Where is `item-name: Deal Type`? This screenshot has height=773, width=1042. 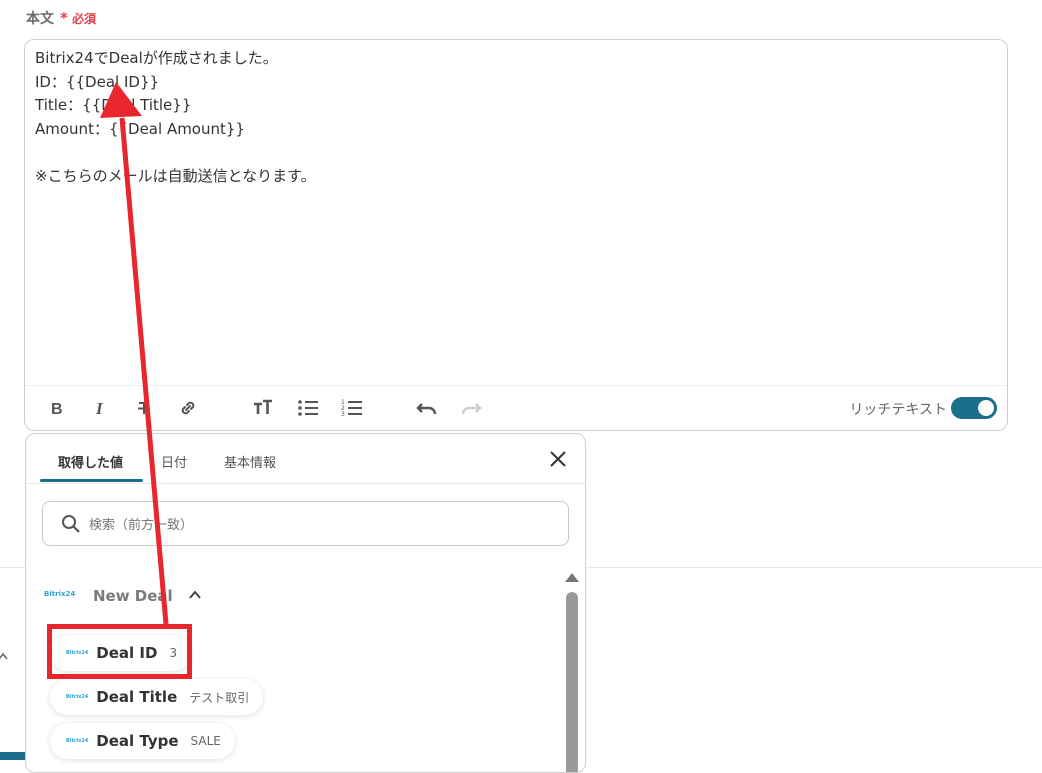 item-name: Deal Type is located at coordinates (137, 741).